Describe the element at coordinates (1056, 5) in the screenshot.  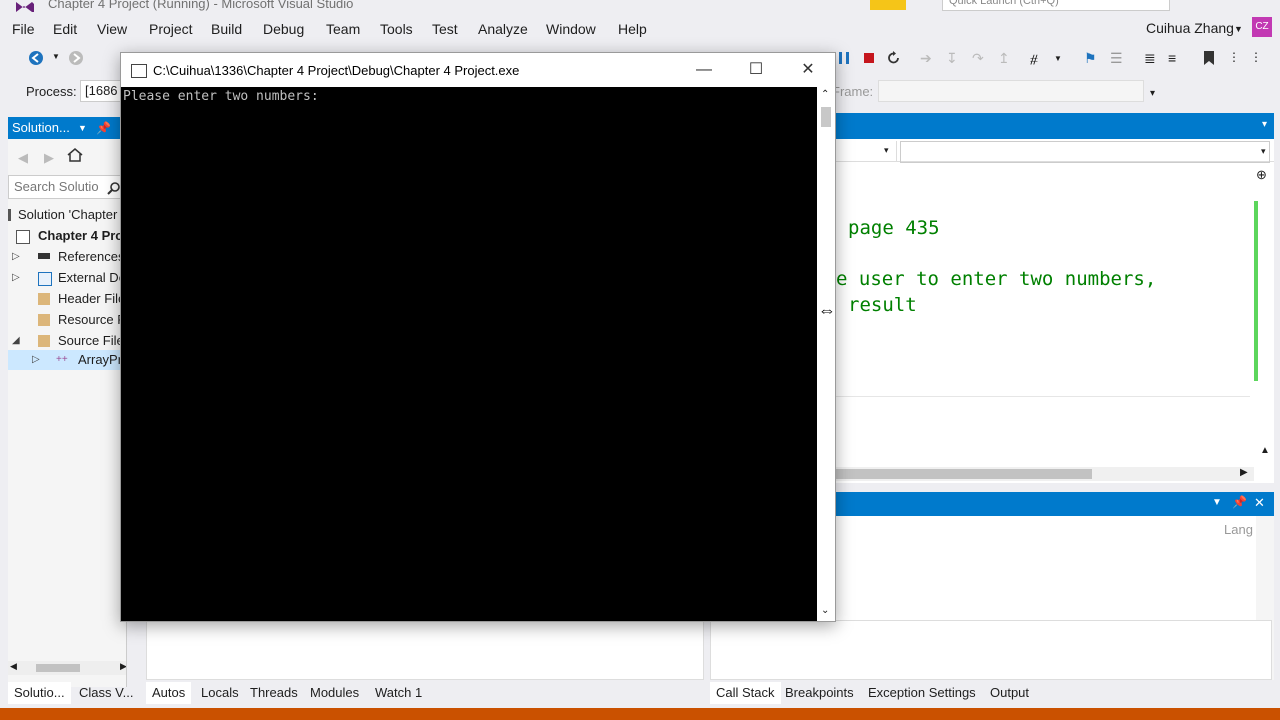
I see `quick-launch-input: Quick Launch (Ctrl+Q)` at that location.